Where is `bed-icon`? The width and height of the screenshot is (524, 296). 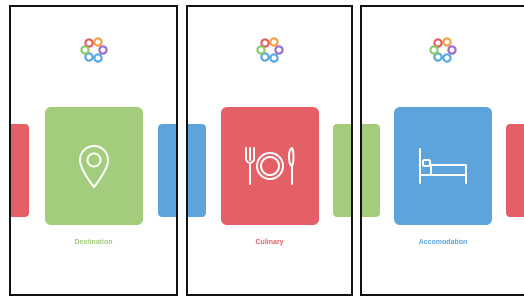
bed-icon is located at coordinates (443, 166).